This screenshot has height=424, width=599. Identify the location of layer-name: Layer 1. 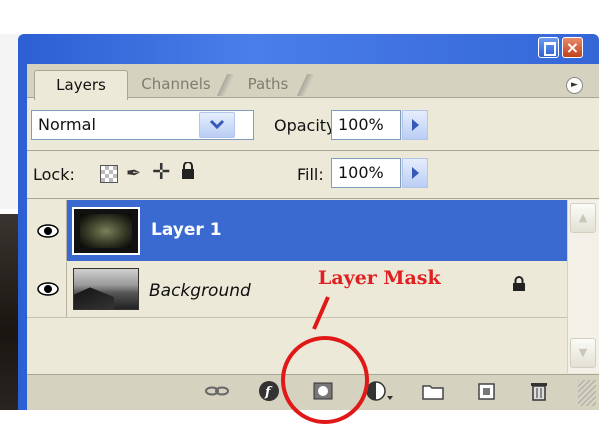
(186, 230).